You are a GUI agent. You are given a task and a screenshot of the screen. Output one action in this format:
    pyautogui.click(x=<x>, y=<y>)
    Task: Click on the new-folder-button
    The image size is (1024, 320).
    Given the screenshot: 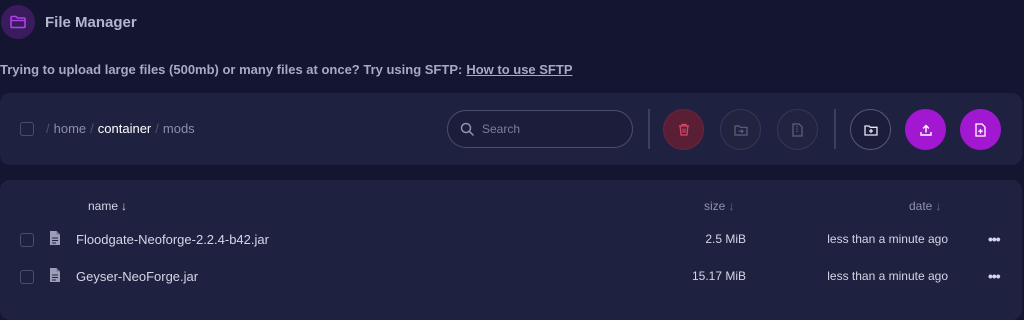 What is the action you would take?
    pyautogui.click(x=870, y=129)
    